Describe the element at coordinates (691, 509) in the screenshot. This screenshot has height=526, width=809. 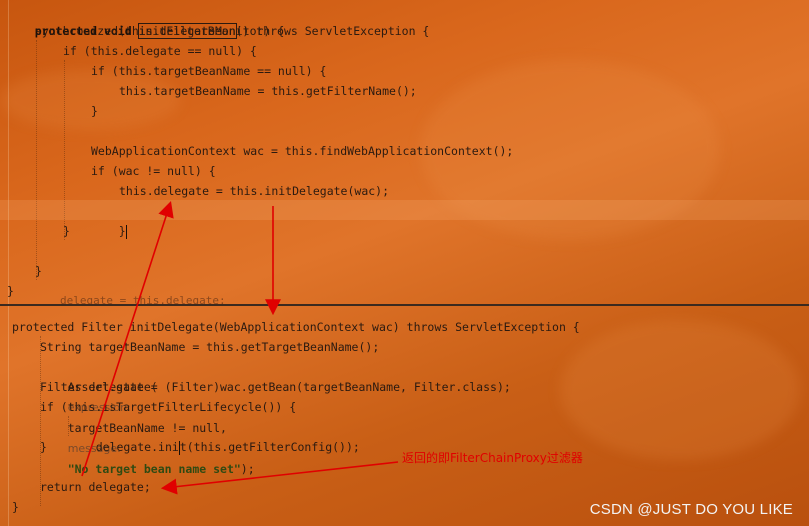
I see `watermark: CSDN @JUST DO YOU LIKE` at that location.